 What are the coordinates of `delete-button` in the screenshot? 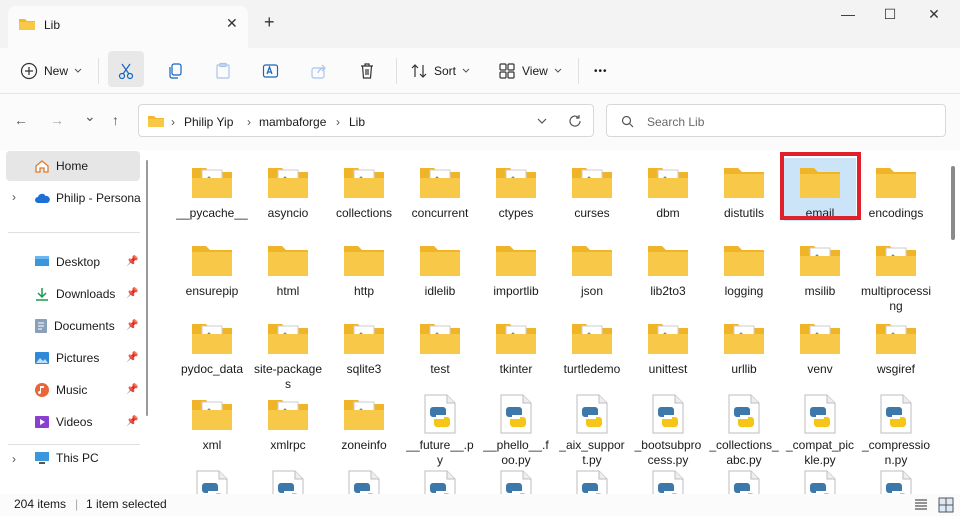 It's located at (367, 71).